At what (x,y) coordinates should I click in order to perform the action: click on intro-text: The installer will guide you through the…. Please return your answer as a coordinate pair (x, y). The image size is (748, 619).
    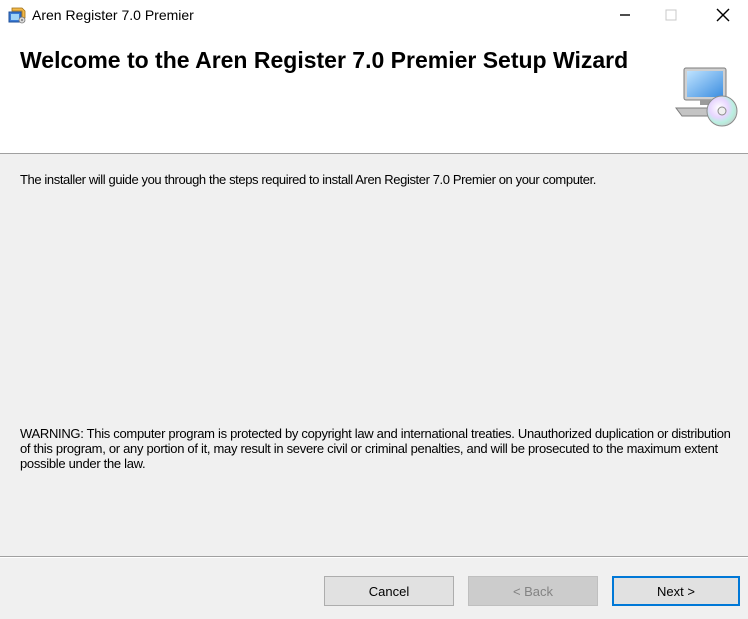
    Looking at the image, I should click on (308, 179).